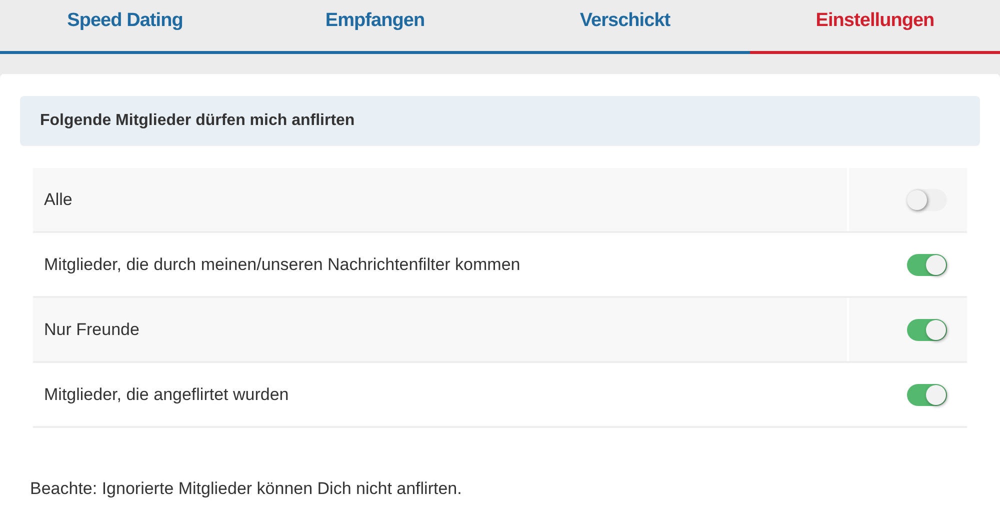 The width and height of the screenshot is (1000, 510). I want to click on option-label: Mitglieder, die angeflirtet wurden, so click(166, 395).